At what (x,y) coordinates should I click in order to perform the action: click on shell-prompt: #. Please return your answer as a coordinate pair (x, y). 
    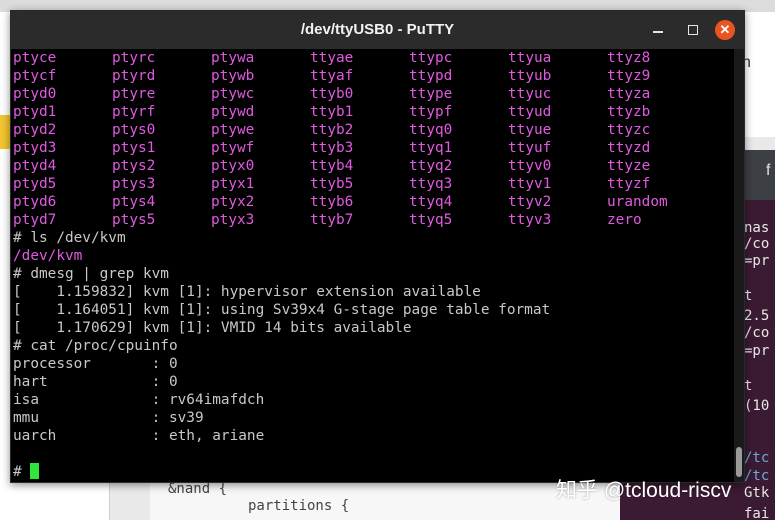
    Looking at the image, I should click on (22, 472).